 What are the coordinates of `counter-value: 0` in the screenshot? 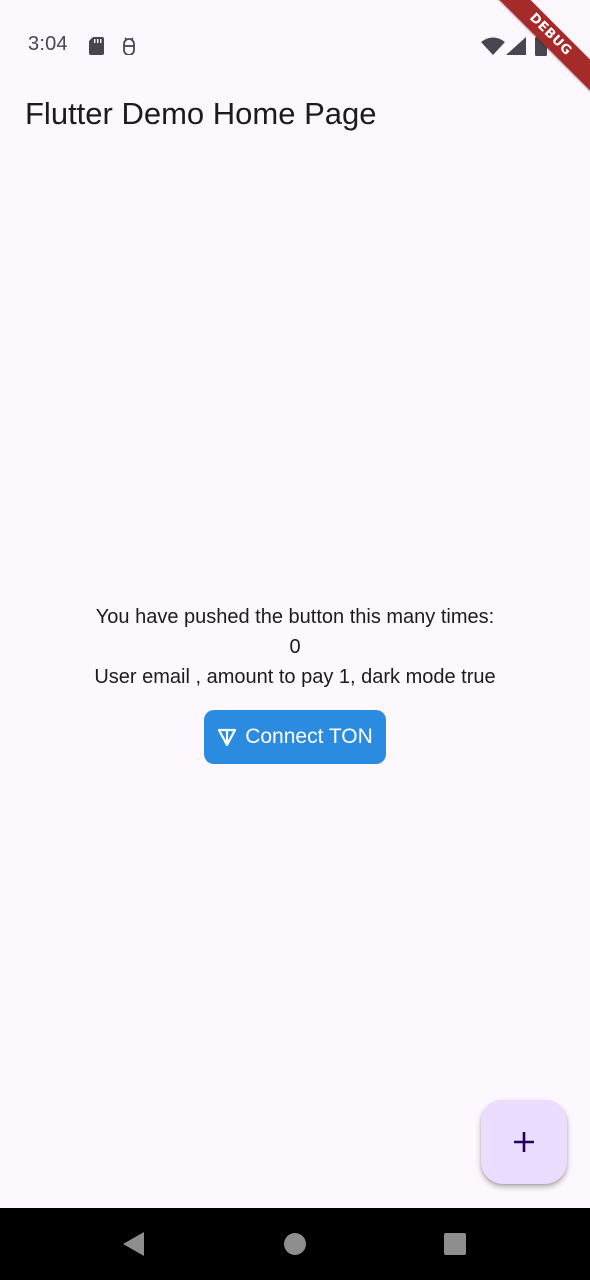 It's located at (295, 647).